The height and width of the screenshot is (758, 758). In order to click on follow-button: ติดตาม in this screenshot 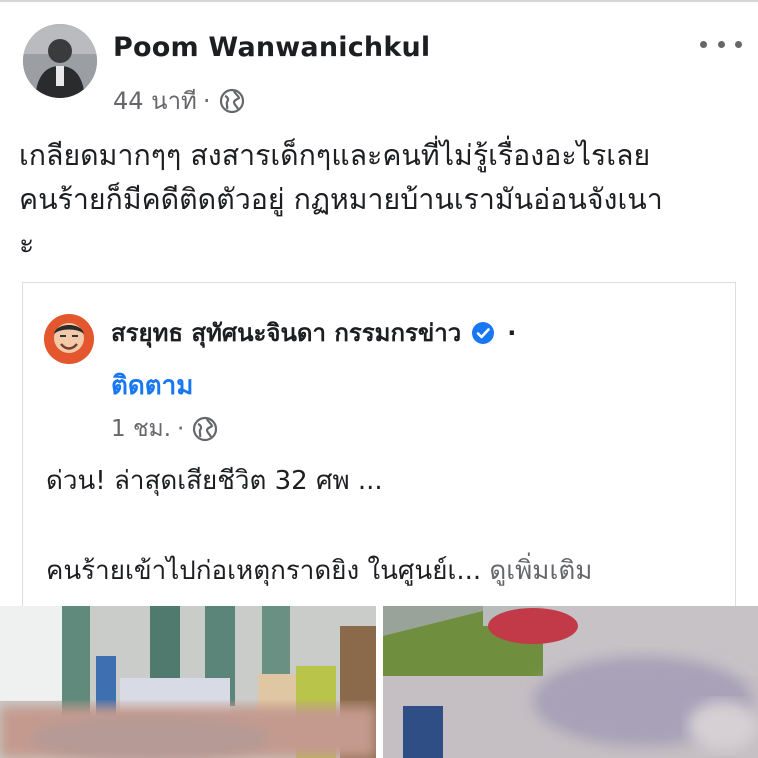, I will do `click(152, 385)`.